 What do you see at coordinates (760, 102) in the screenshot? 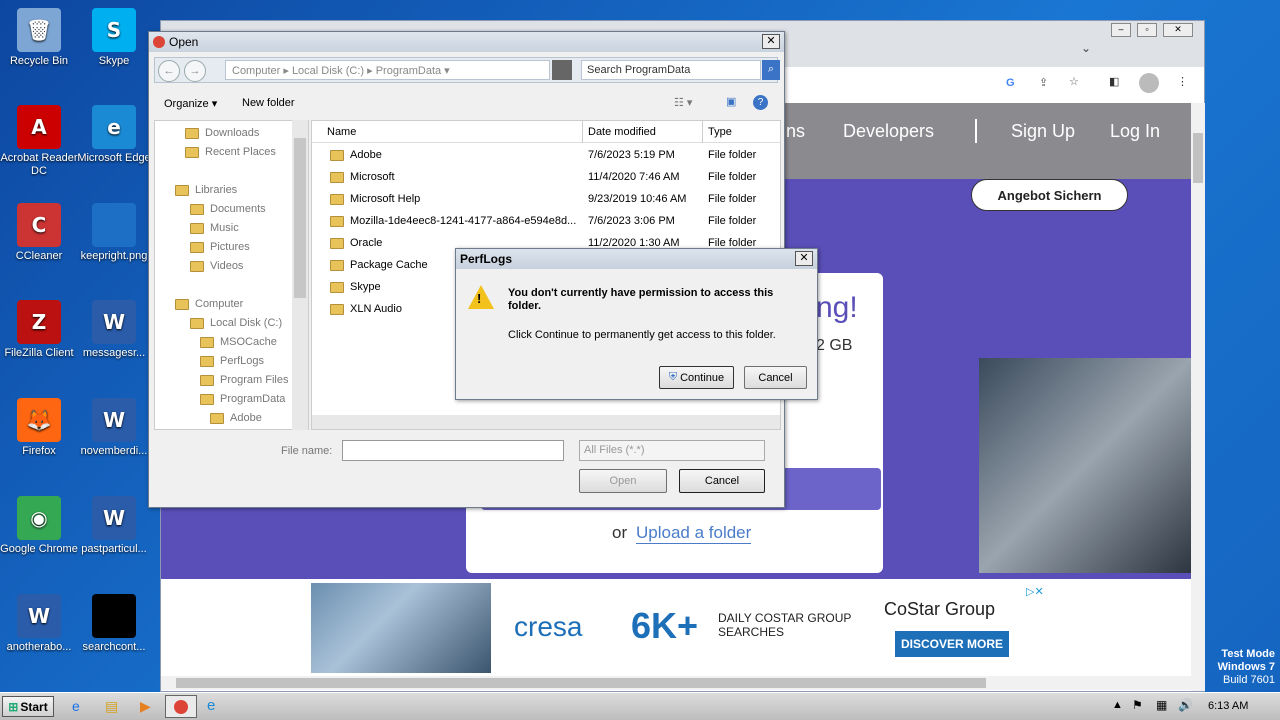
I see `help-icon: ?` at bounding box center [760, 102].